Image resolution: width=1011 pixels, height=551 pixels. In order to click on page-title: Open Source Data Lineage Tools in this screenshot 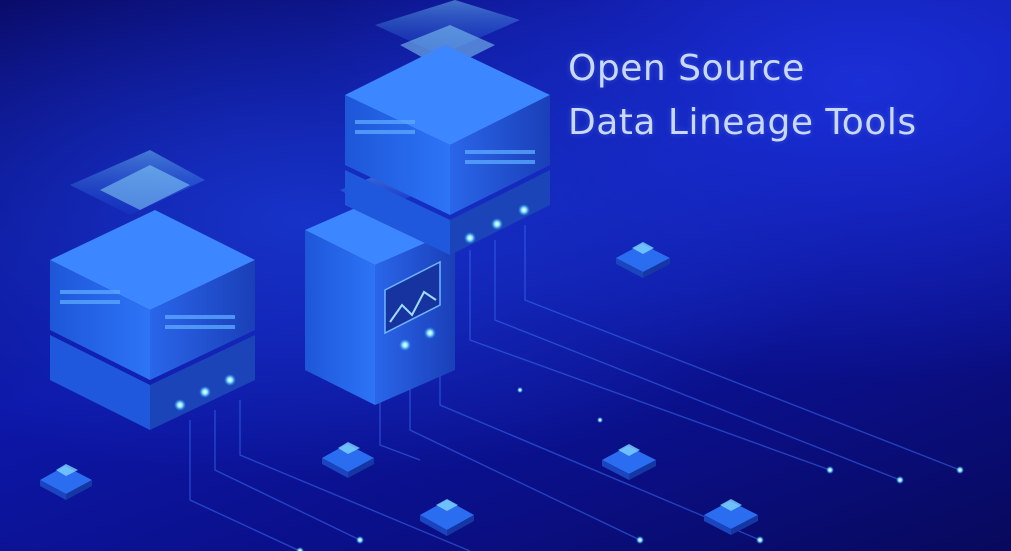, I will do `click(742, 96)`.